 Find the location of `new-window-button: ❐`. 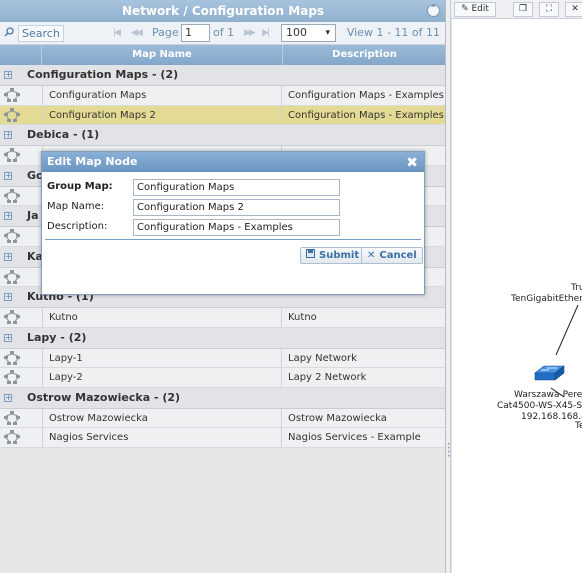

new-window-button: ❐ is located at coordinates (523, 9).